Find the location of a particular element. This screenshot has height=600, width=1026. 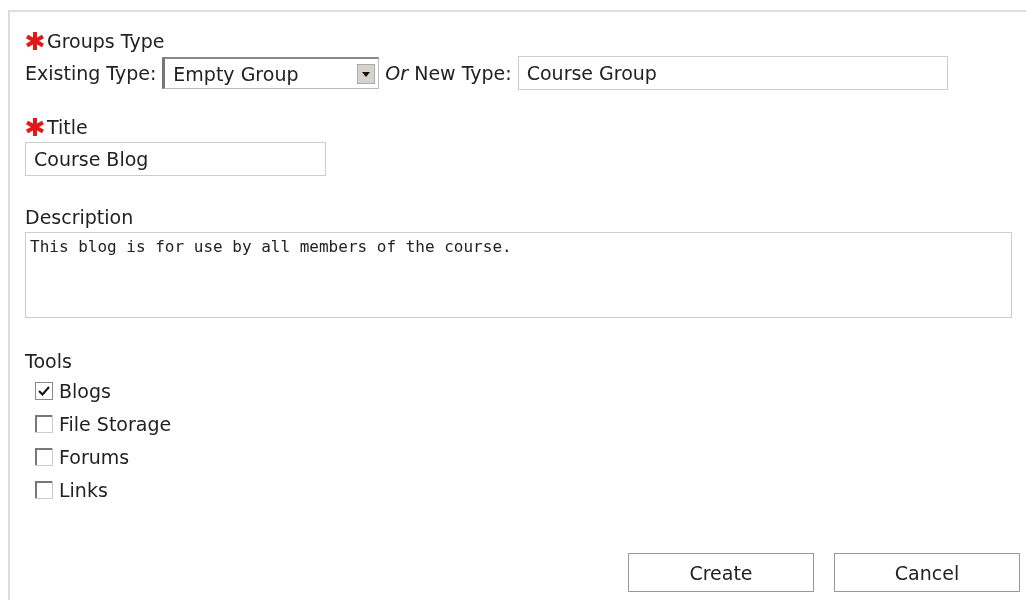

field-label: Groups Type is located at coordinates (106, 41).